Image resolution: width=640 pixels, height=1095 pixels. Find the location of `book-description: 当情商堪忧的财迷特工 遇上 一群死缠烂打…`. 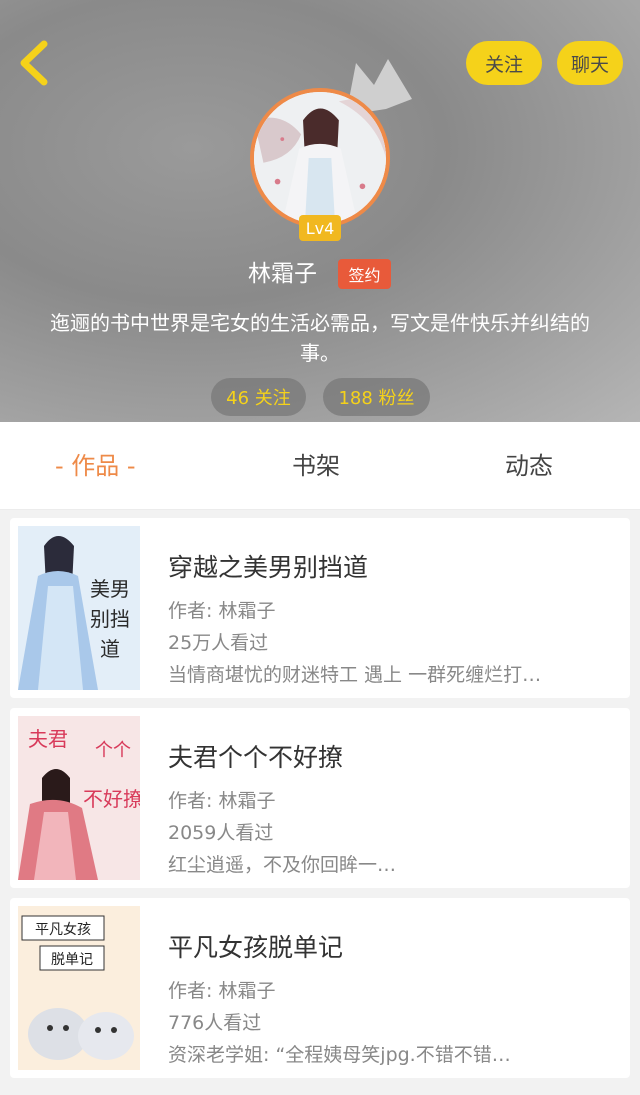

book-description: 当情商堪忧的财迷特工 遇上 一群死缠烂打… is located at coordinates (355, 675).